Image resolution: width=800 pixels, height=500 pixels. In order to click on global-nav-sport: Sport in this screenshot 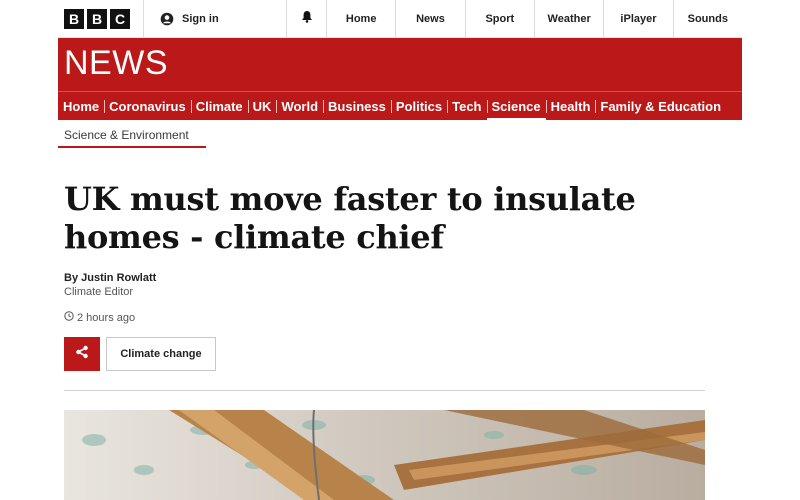, I will do `click(500, 18)`.